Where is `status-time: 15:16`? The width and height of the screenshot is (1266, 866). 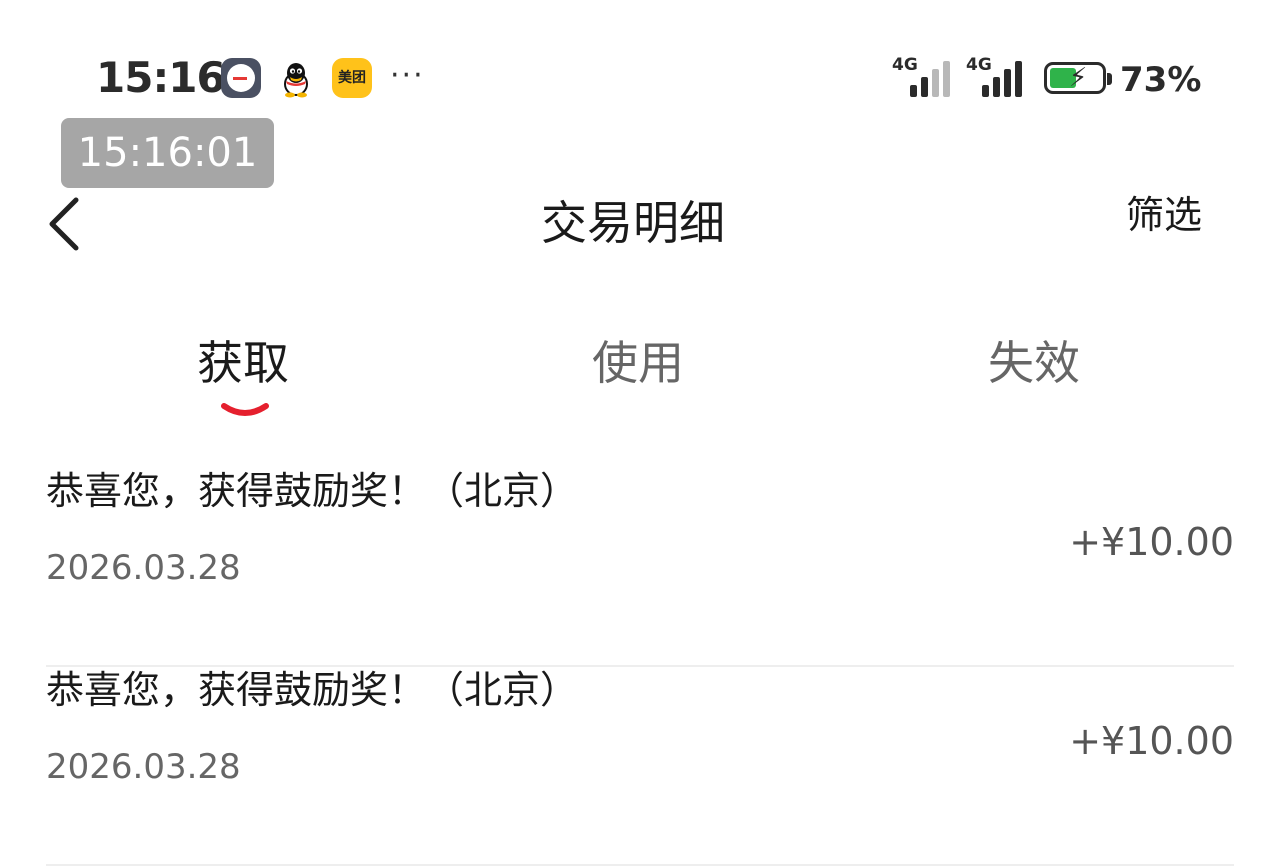
status-time: 15:16 is located at coordinates (161, 77).